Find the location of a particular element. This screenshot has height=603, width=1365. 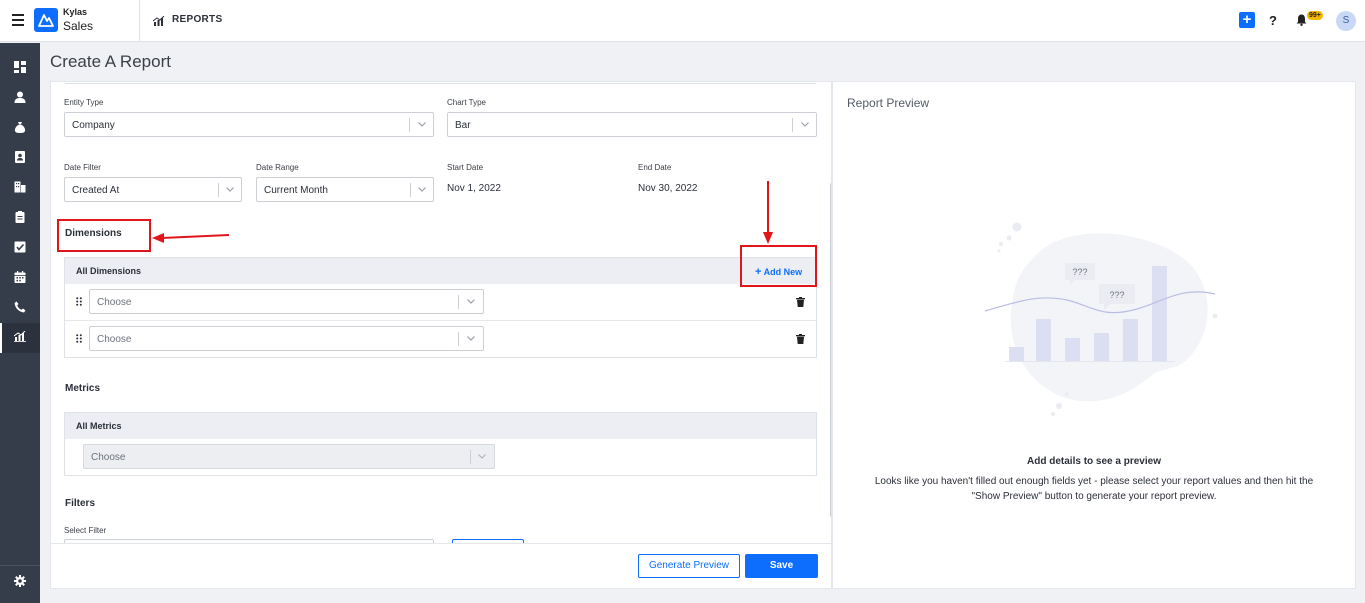

clipboard-icon is located at coordinates (20, 217).